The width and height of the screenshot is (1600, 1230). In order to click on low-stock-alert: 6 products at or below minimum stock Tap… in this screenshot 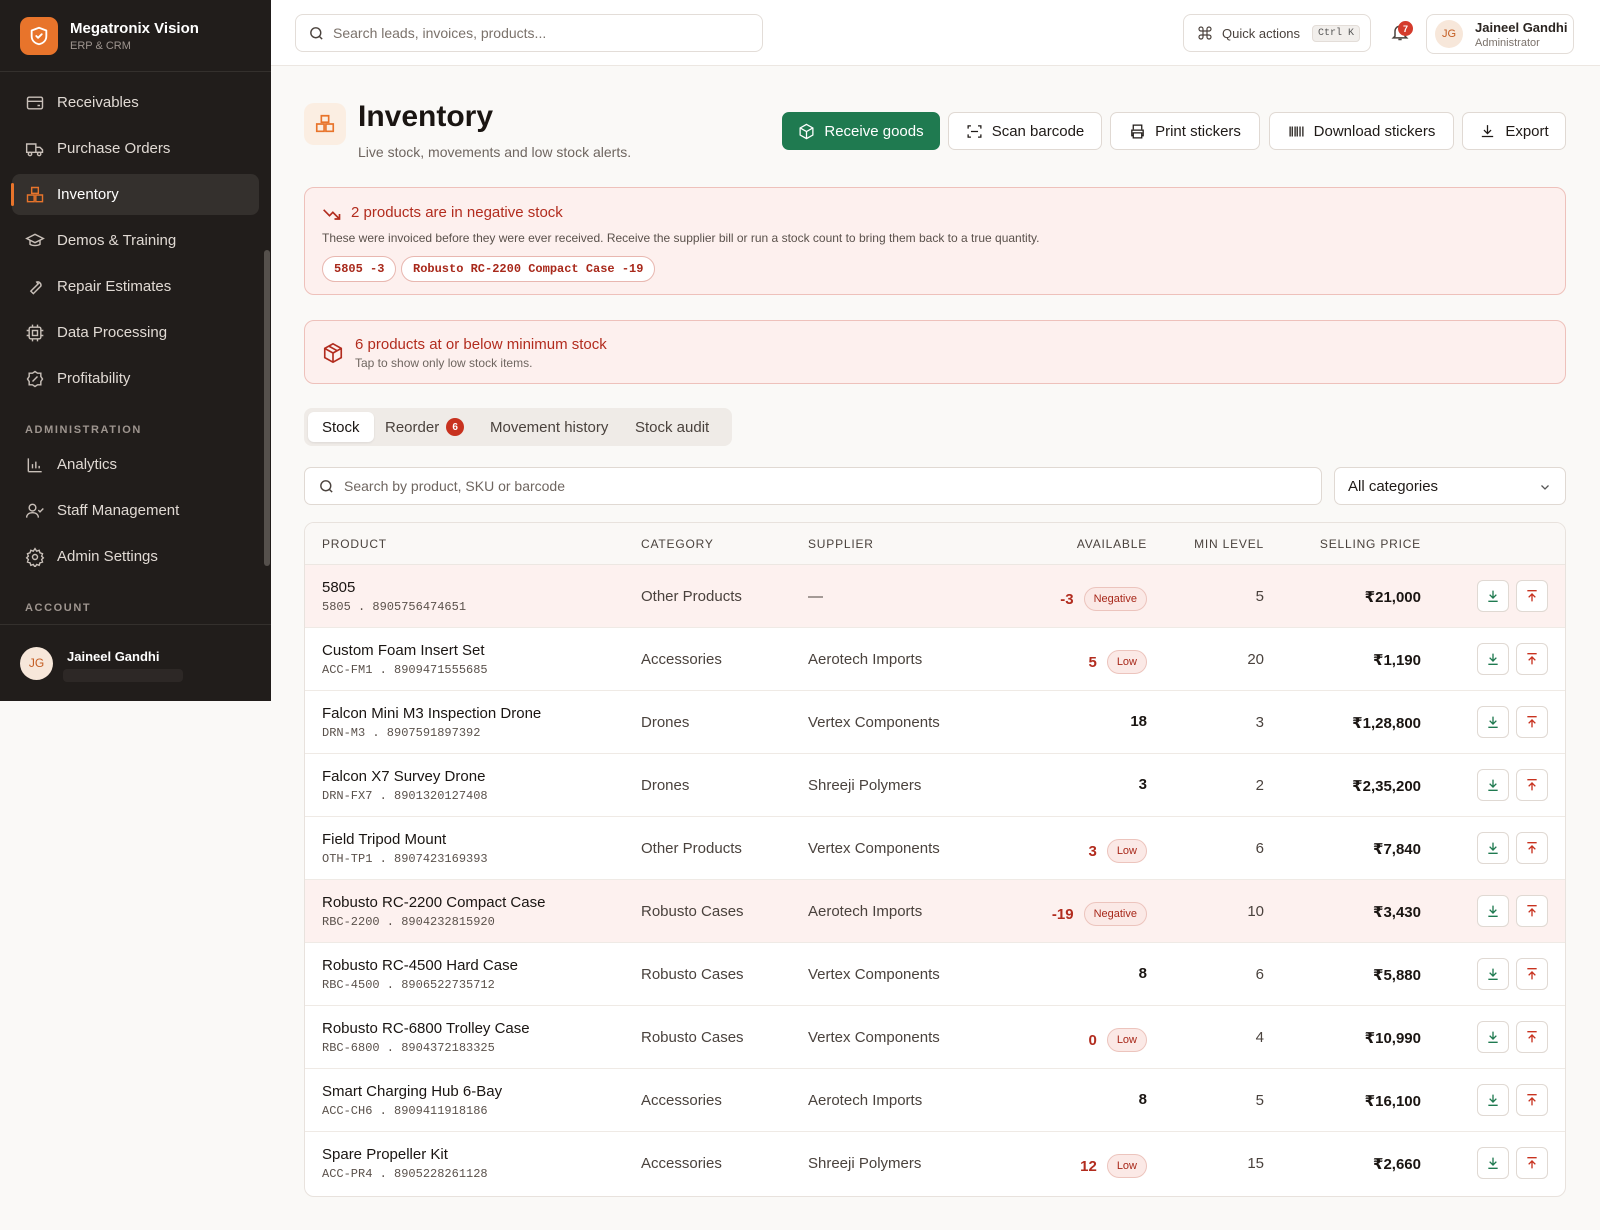, I will do `click(935, 352)`.